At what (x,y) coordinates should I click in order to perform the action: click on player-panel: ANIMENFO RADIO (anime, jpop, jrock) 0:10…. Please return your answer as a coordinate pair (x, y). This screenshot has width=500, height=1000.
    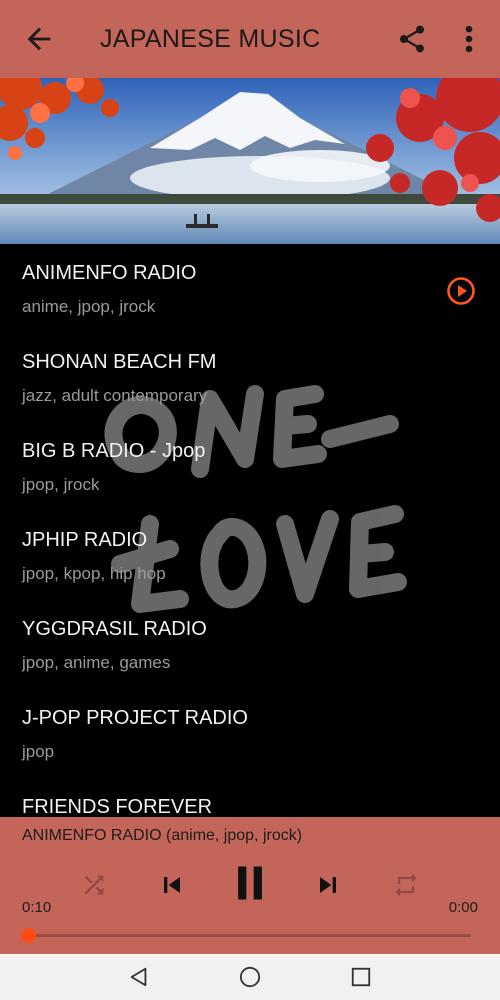
    Looking at the image, I should click on (250, 885).